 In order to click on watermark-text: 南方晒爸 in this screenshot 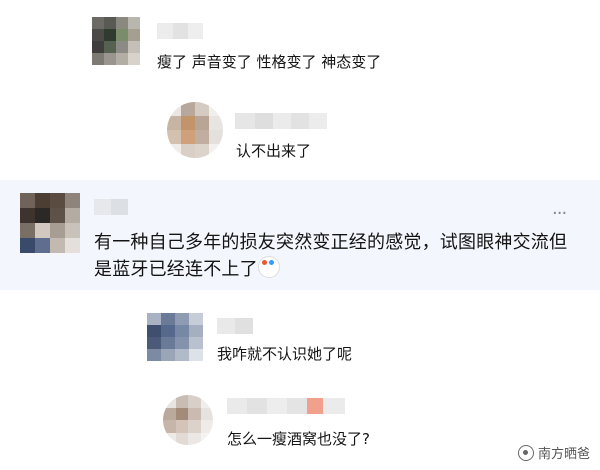, I will do `click(563, 454)`.